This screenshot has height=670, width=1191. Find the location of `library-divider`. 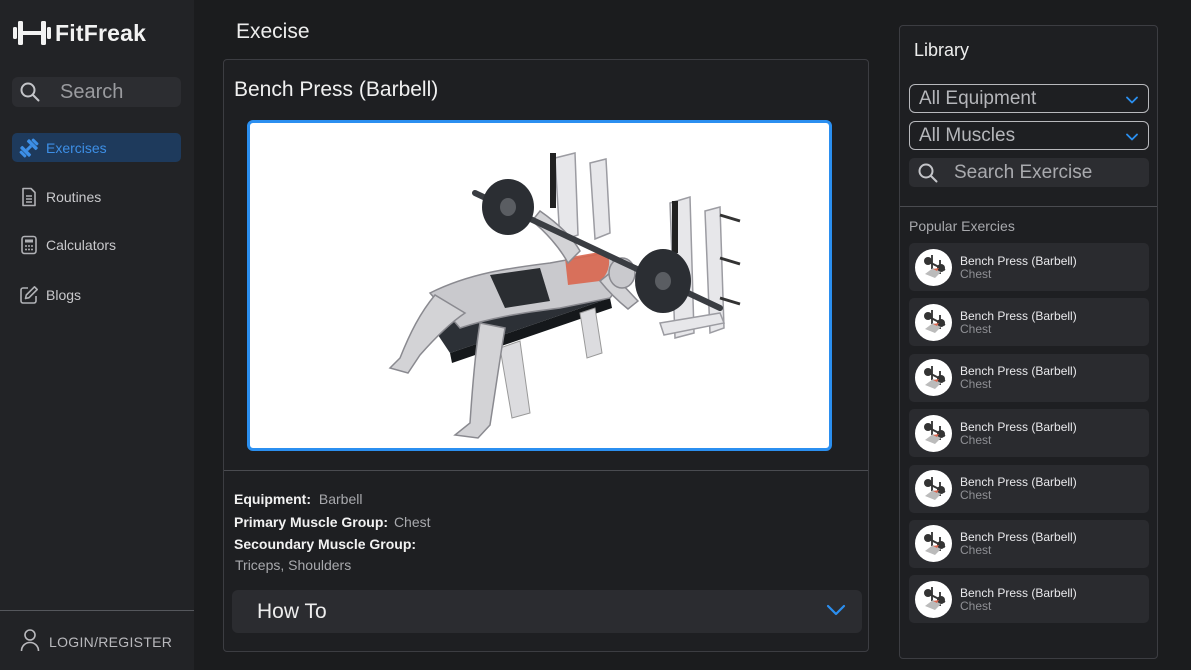

library-divider is located at coordinates (1028, 206).